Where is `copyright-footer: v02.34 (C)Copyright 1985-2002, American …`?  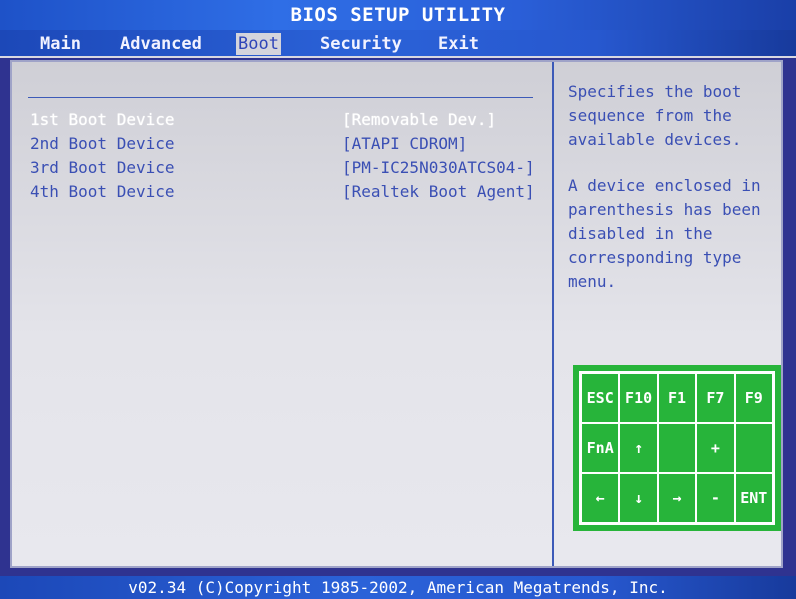 copyright-footer: v02.34 (C)Copyright 1985-2002, American … is located at coordinates (398, 587).